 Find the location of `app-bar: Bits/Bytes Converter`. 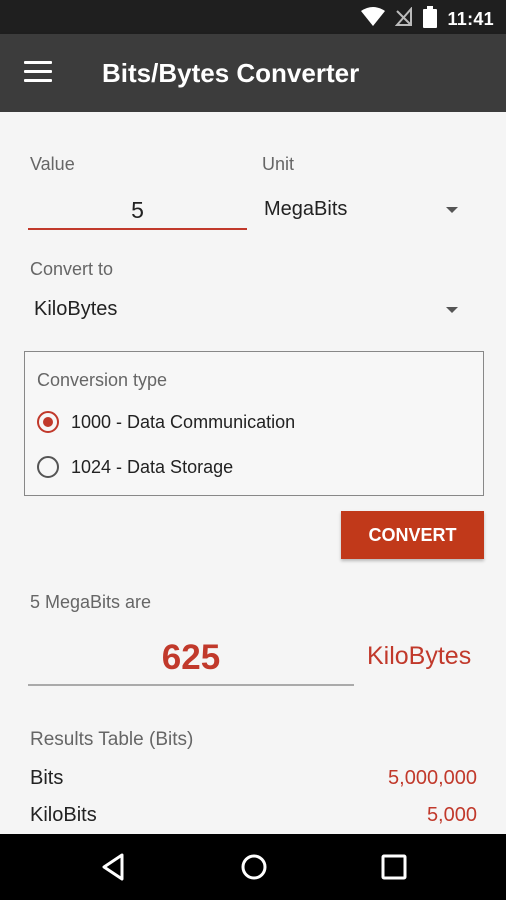

app-bar: Bits/Bytes Converter is located at coordinates (253, 73).